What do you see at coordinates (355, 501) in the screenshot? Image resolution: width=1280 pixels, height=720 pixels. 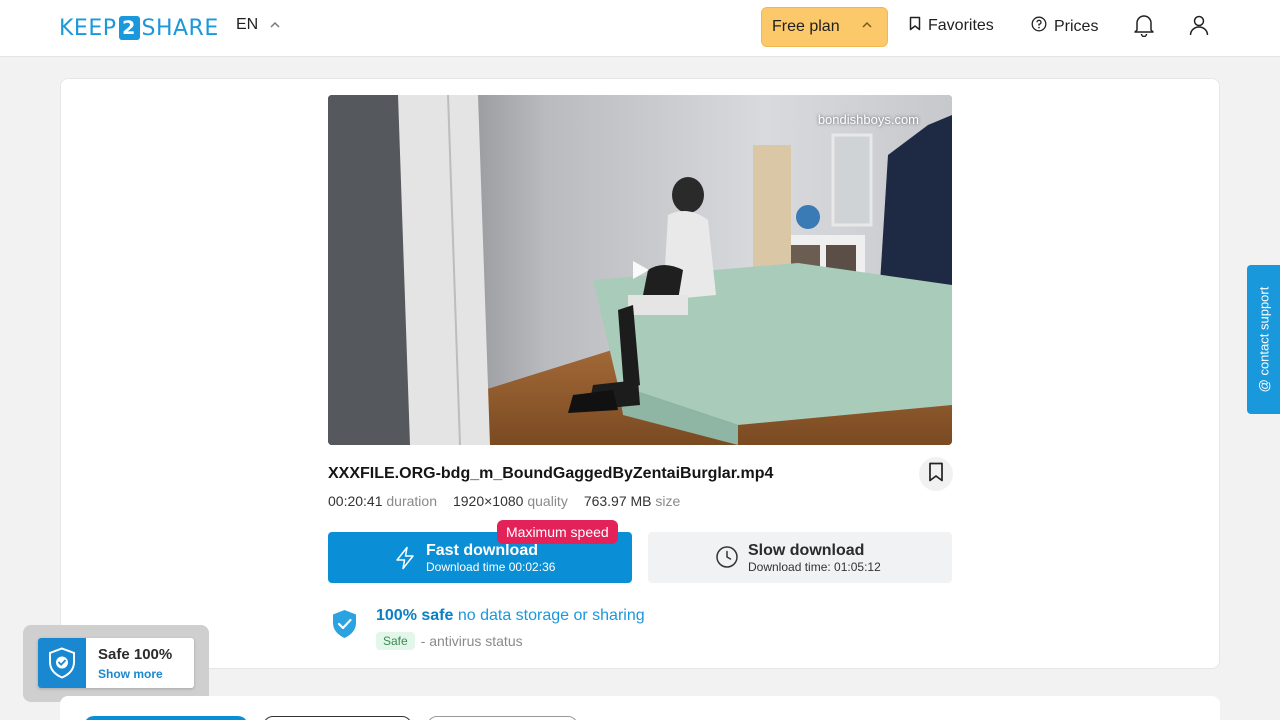 I see `duration-value: 00:20:41` at bounding box center [355, 501].